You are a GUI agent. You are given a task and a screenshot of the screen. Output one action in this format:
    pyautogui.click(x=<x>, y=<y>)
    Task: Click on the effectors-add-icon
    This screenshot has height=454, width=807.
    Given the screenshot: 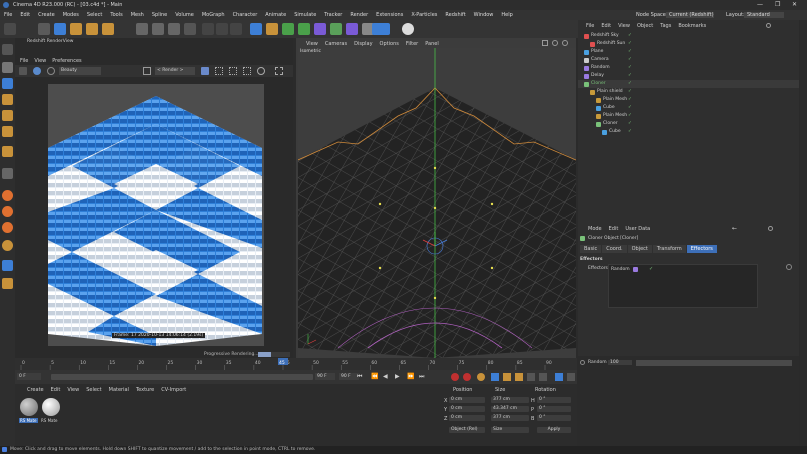 What is the action you would take?
    pyautogui.click(x=789, y=267)
    